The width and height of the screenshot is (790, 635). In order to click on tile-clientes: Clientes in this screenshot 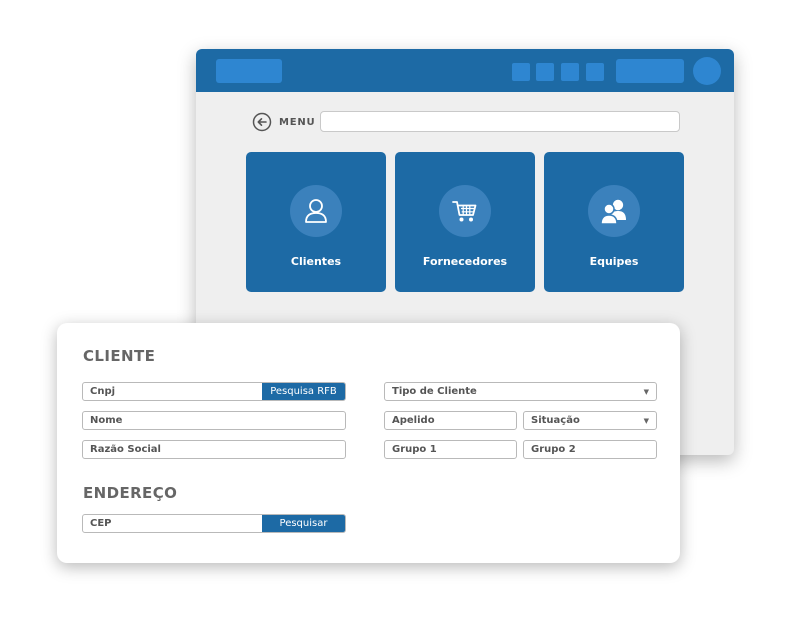, I will do `click(316, 222)`.